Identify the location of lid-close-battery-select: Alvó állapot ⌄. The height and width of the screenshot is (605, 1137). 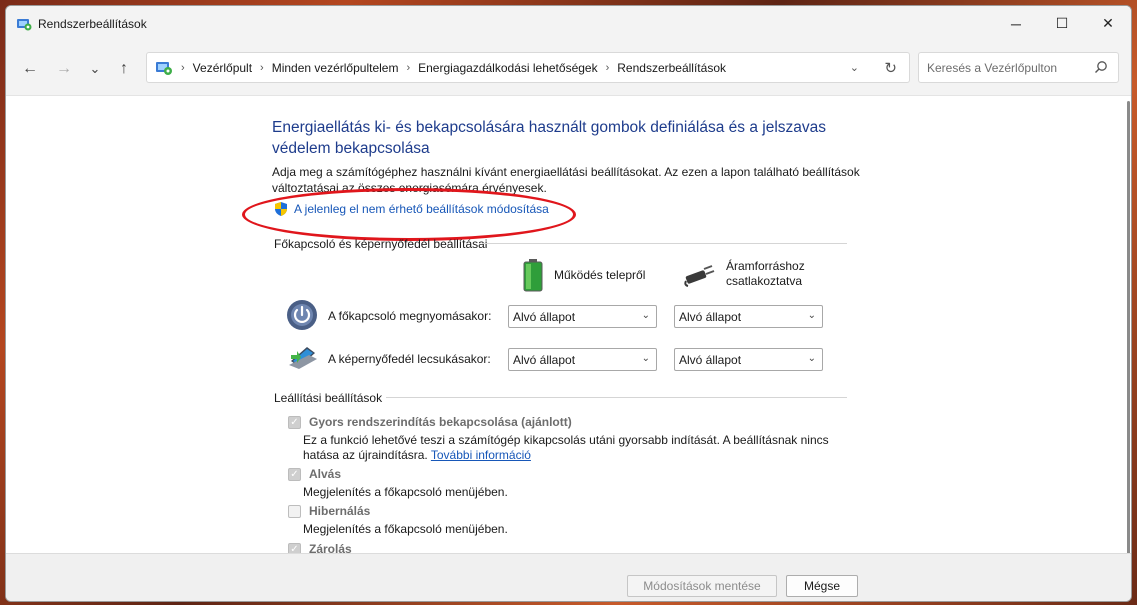
(582, 359).